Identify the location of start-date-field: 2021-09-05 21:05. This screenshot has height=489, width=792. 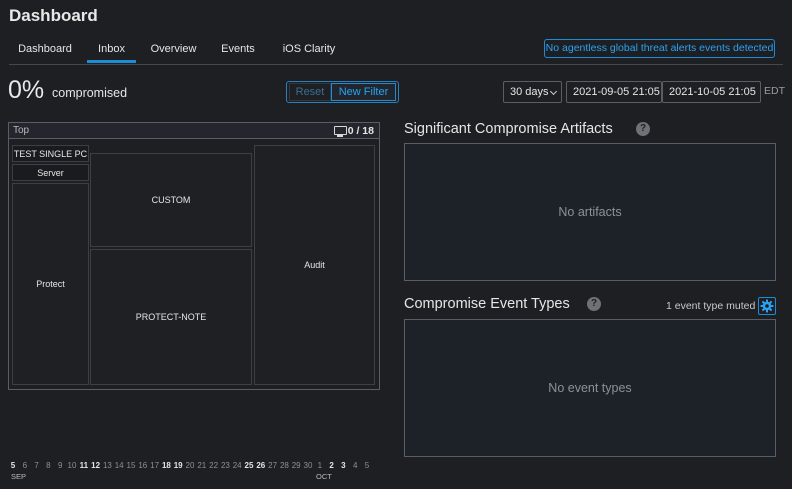
(614, 92).